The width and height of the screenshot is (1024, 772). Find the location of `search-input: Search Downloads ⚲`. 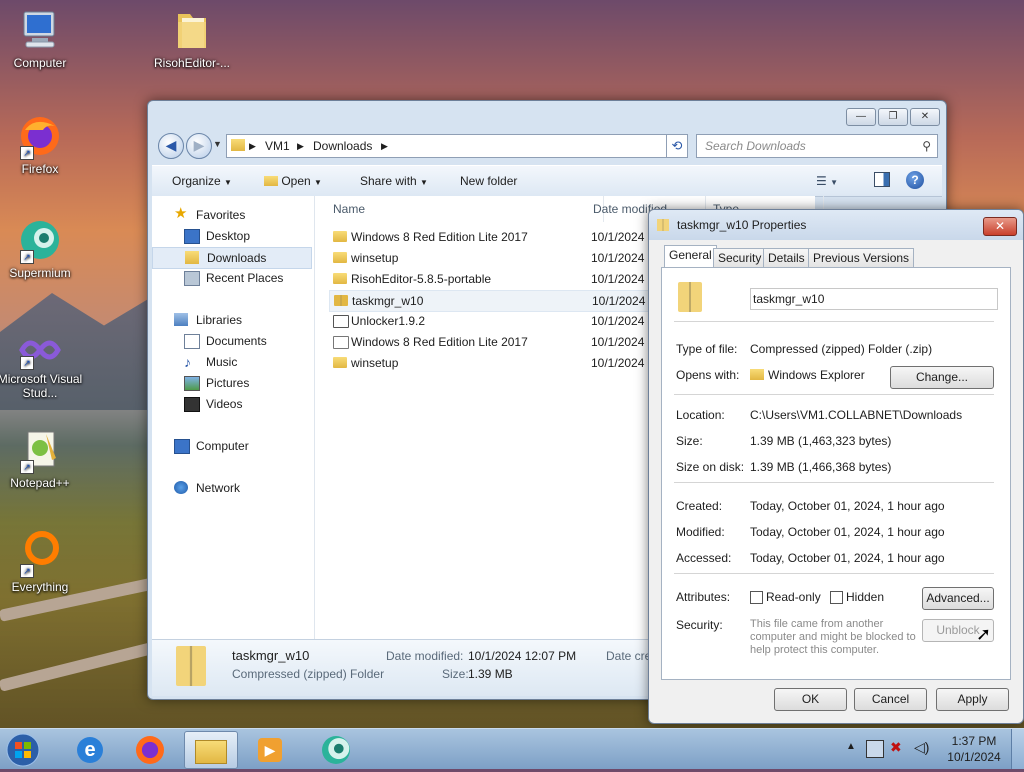

search-input: Search Downloads ⚲ is located at coordinates (817, 146).